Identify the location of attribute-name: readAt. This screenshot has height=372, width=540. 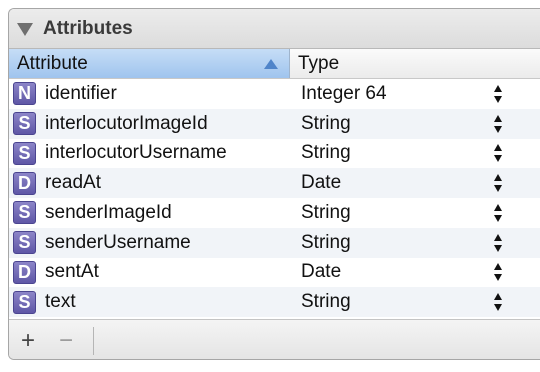
(73, 183).